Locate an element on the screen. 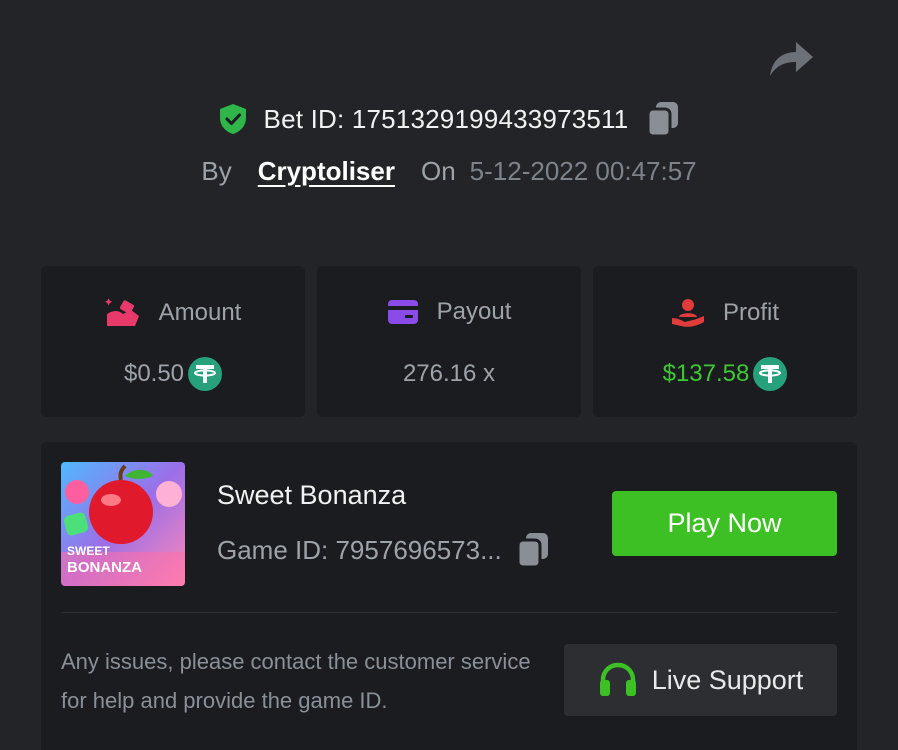 Image resolution: width=898 pixels, height=750 pixels. thumb-label-1: SWEET is located at coordinates (88, 551).